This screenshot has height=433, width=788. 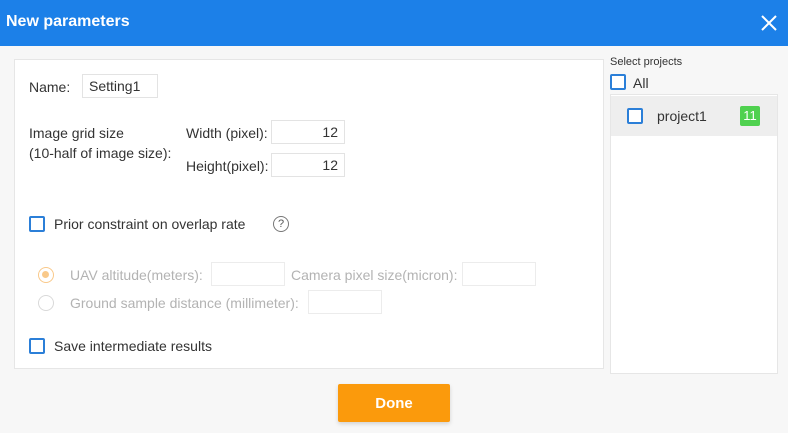 What do you see at coordinates (133, 346) in the screenshot?
I see `save-intermediate-label: Save intermediate results` at bounding box center [133, 346].